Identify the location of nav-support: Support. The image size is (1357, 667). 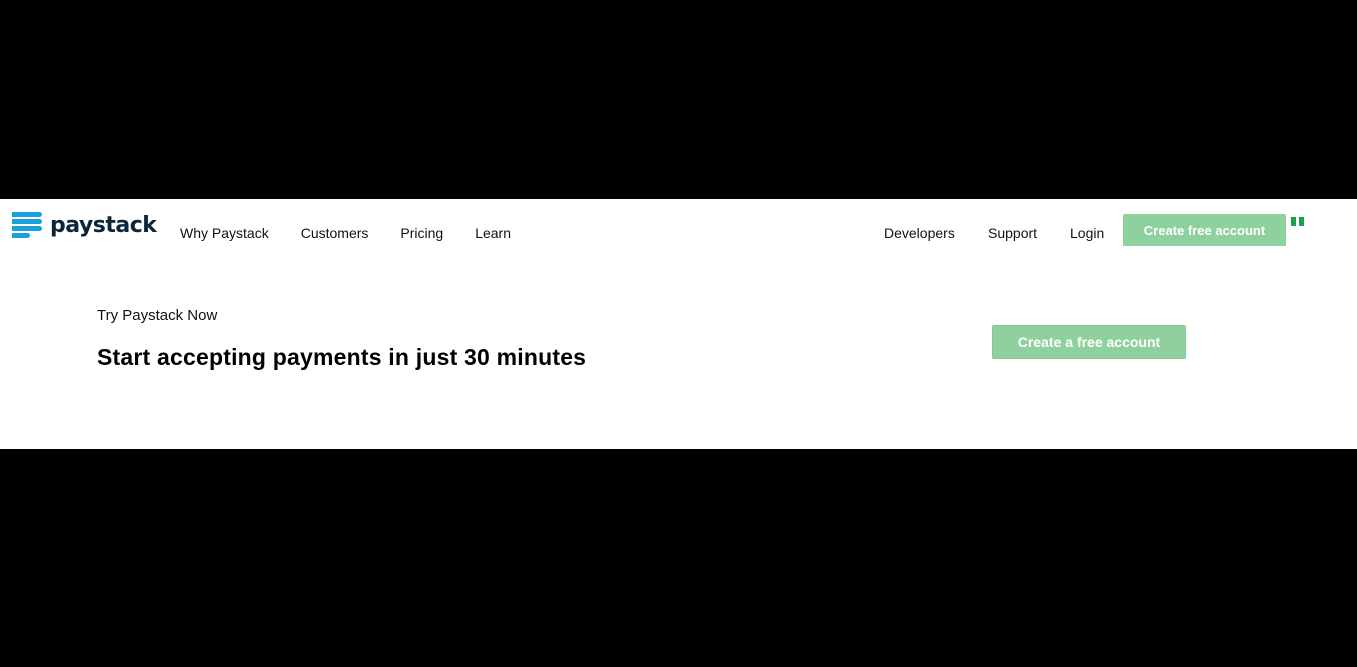
(1012, 233).